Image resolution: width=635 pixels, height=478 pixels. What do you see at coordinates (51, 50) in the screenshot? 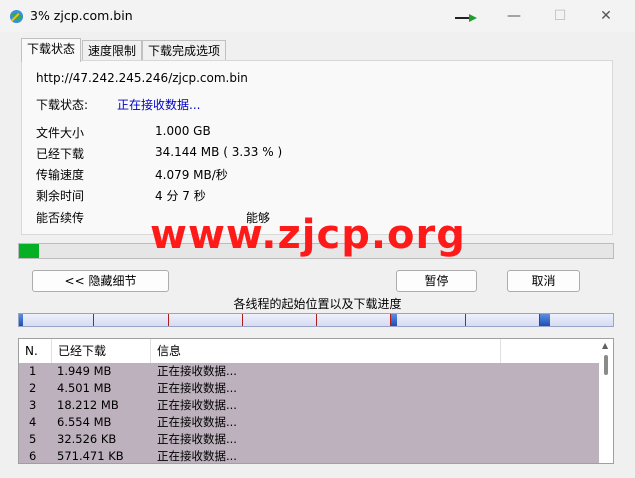
I see `tab-download-status: 下载状态` at bounding box center [51, 50].